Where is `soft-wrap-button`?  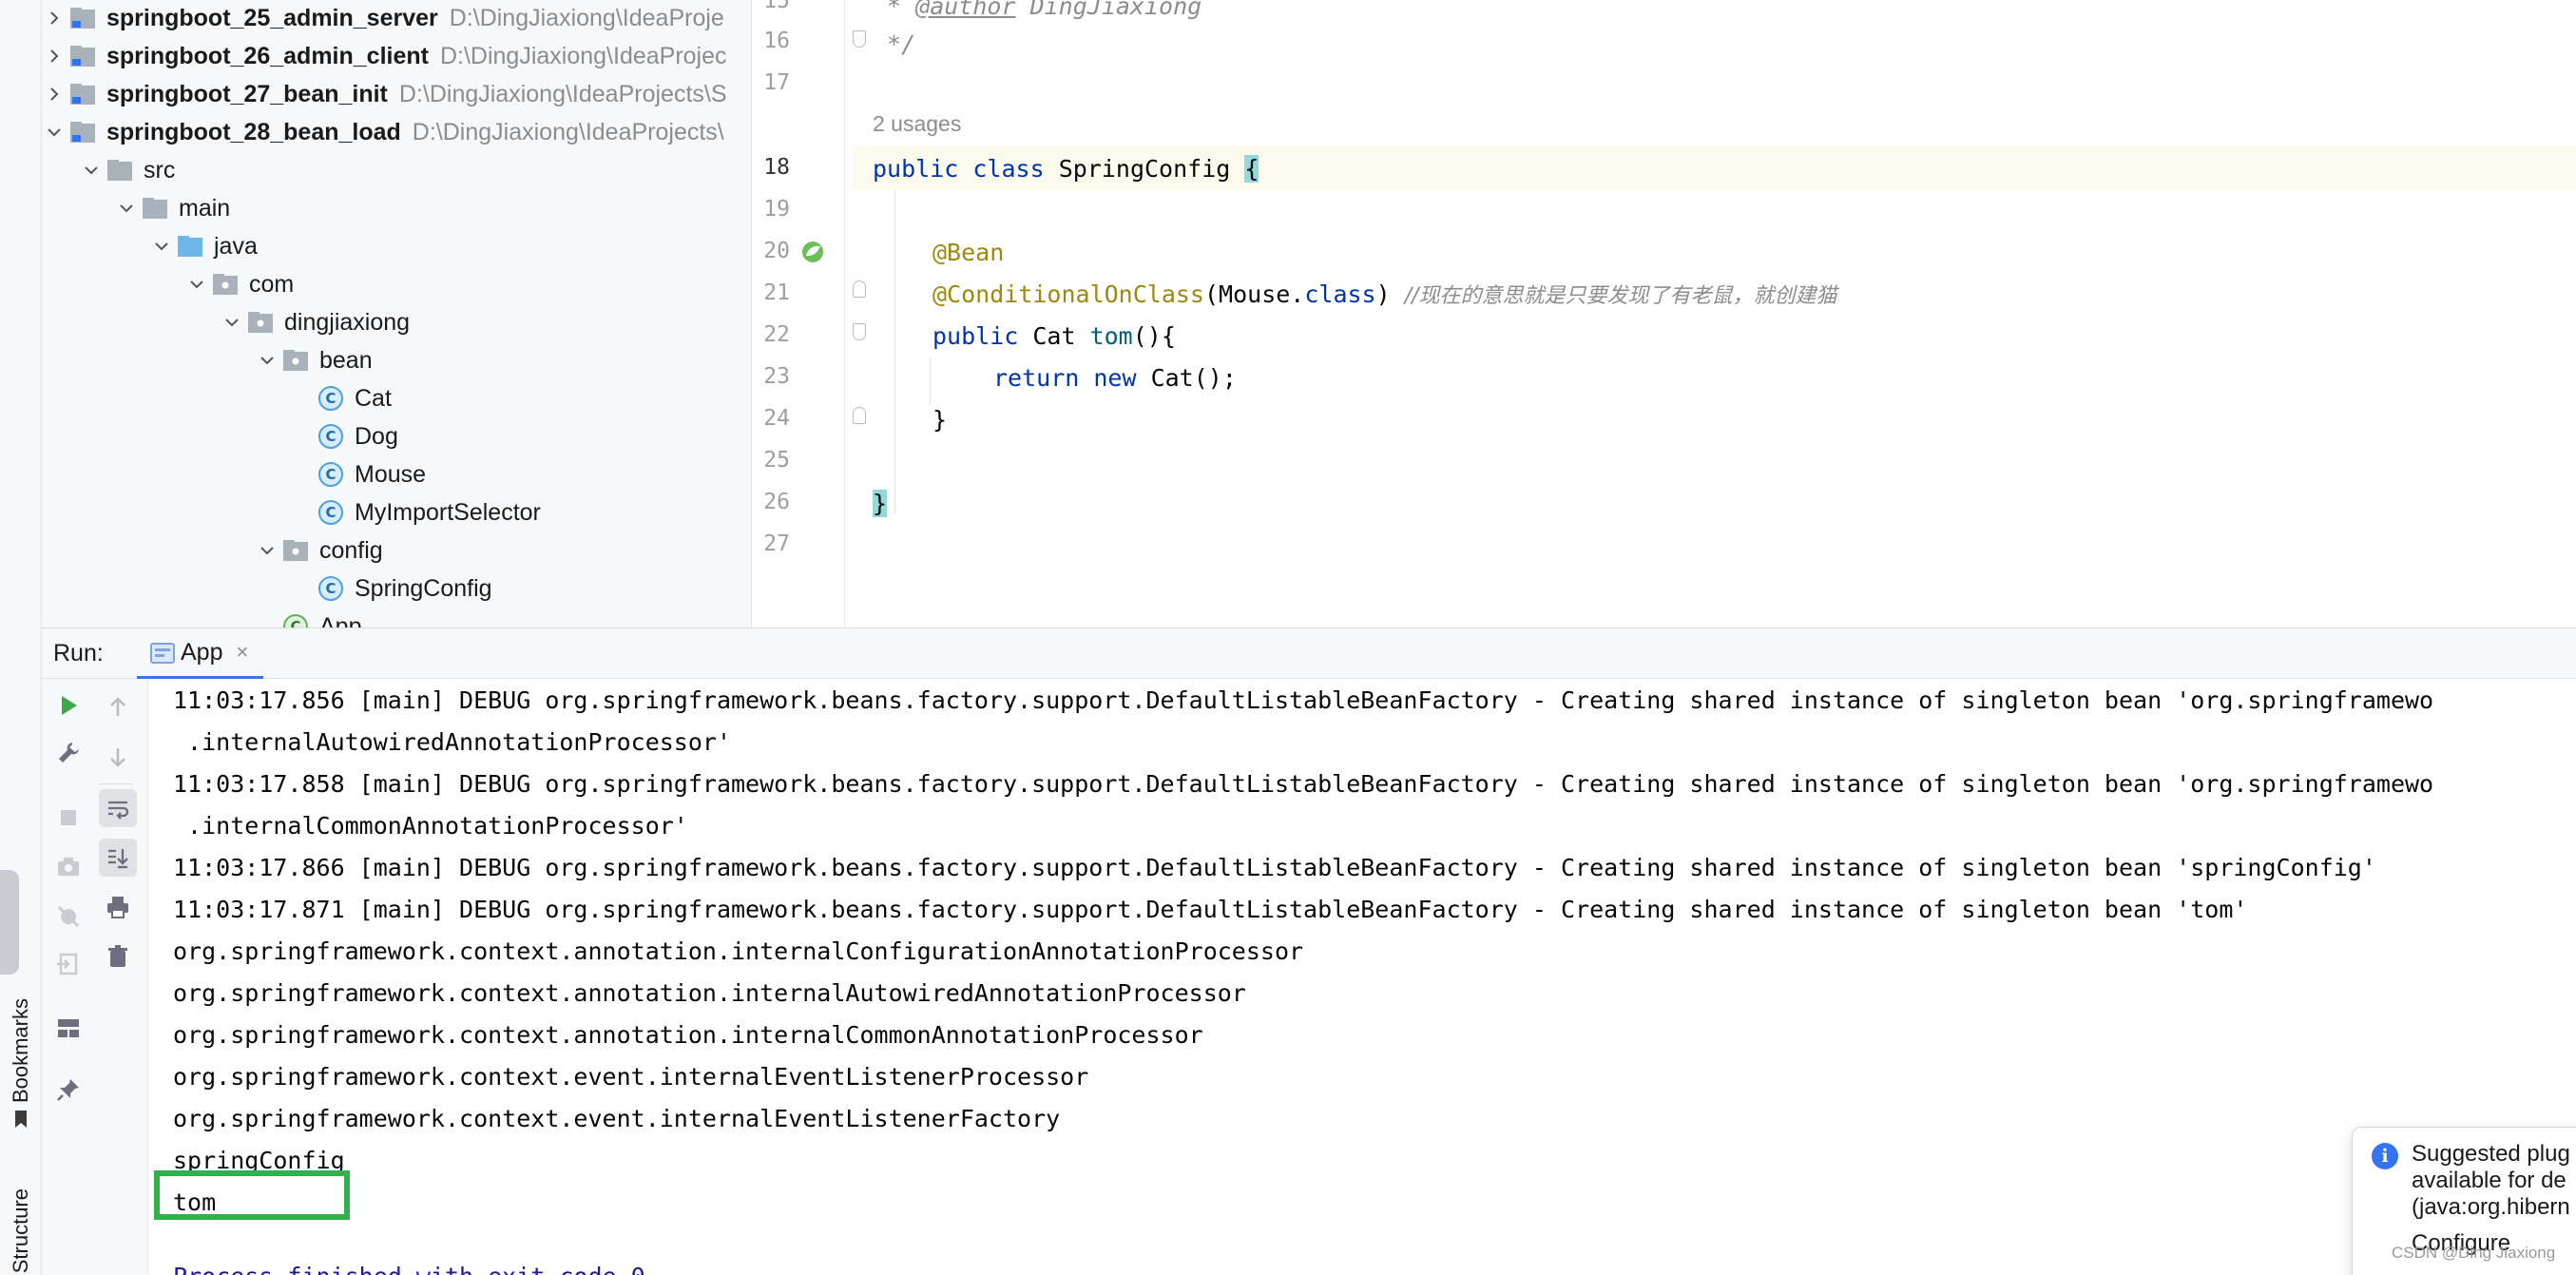
soft-wrap-button is located at coordinates (118, 808).